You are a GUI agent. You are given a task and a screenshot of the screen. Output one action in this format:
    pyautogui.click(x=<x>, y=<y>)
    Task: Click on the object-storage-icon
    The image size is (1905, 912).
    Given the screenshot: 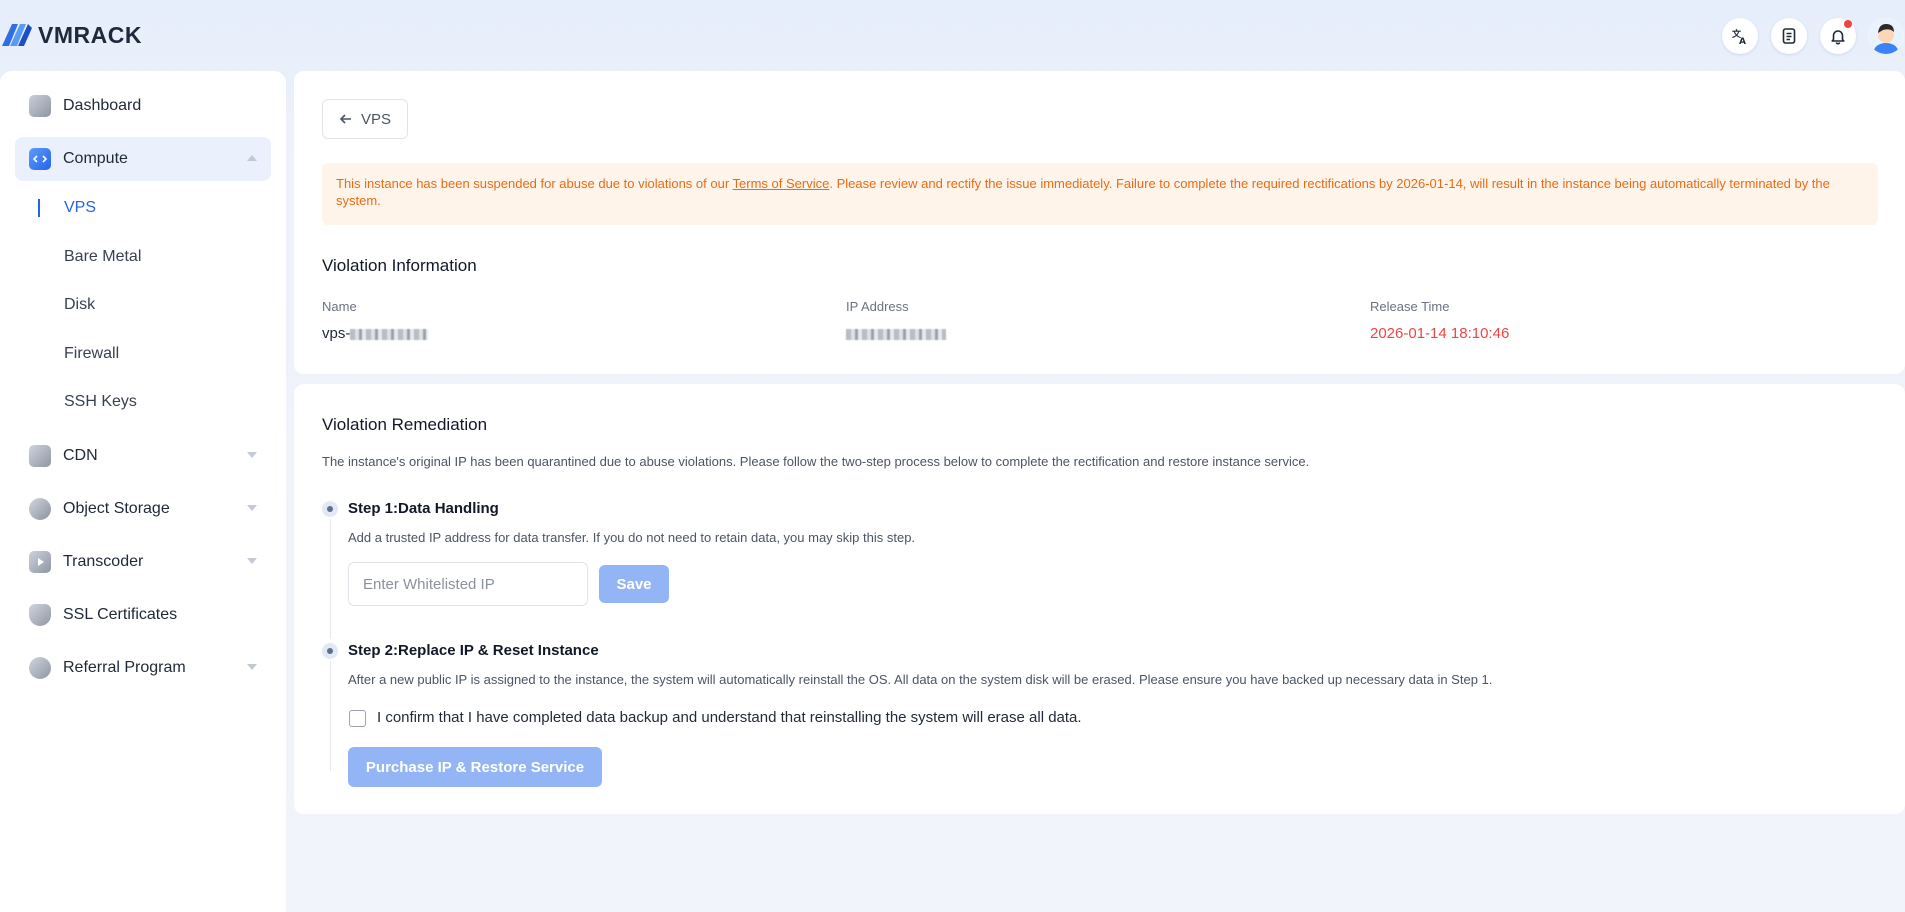 What is the action you would take?
    pyautogui.click(x=40, y=509)
    